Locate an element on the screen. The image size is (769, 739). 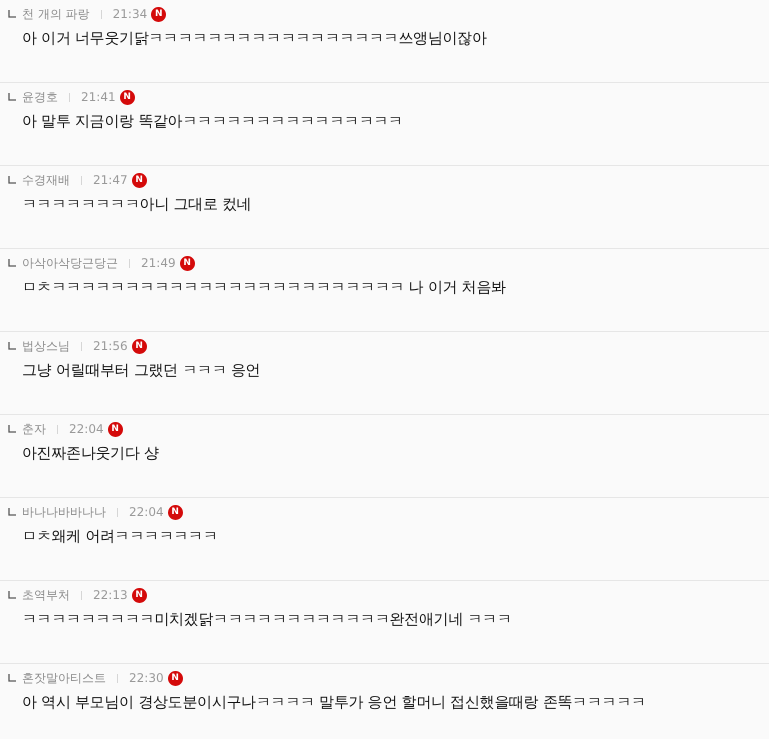
comment-author: 수경재배 is located at coordinates (46, 180).